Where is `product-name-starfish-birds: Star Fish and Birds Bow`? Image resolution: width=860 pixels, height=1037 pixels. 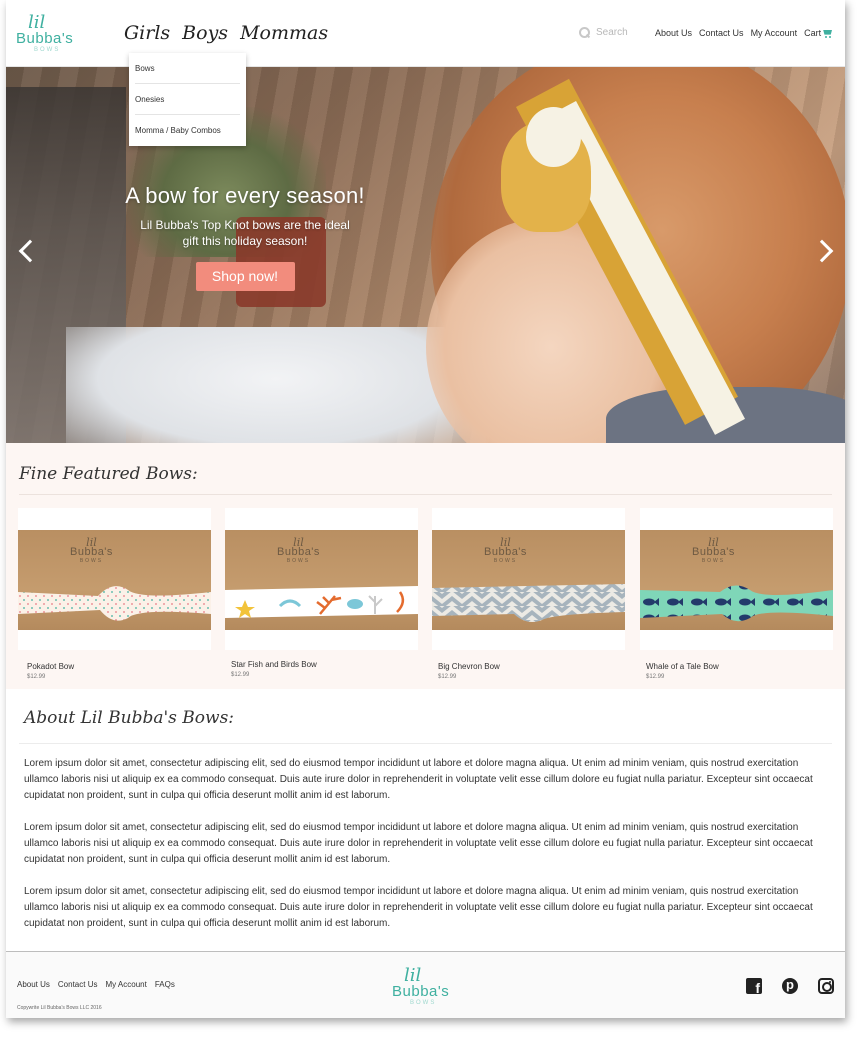 product-name-starfish-birds: Star Fish and Birds Bow is located at coordinates (274, 664).